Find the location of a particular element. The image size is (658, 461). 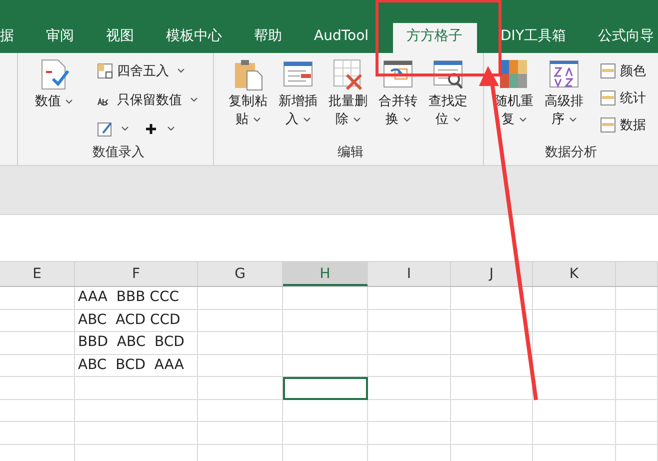

column-header: H is located at coordinates (325, 274).